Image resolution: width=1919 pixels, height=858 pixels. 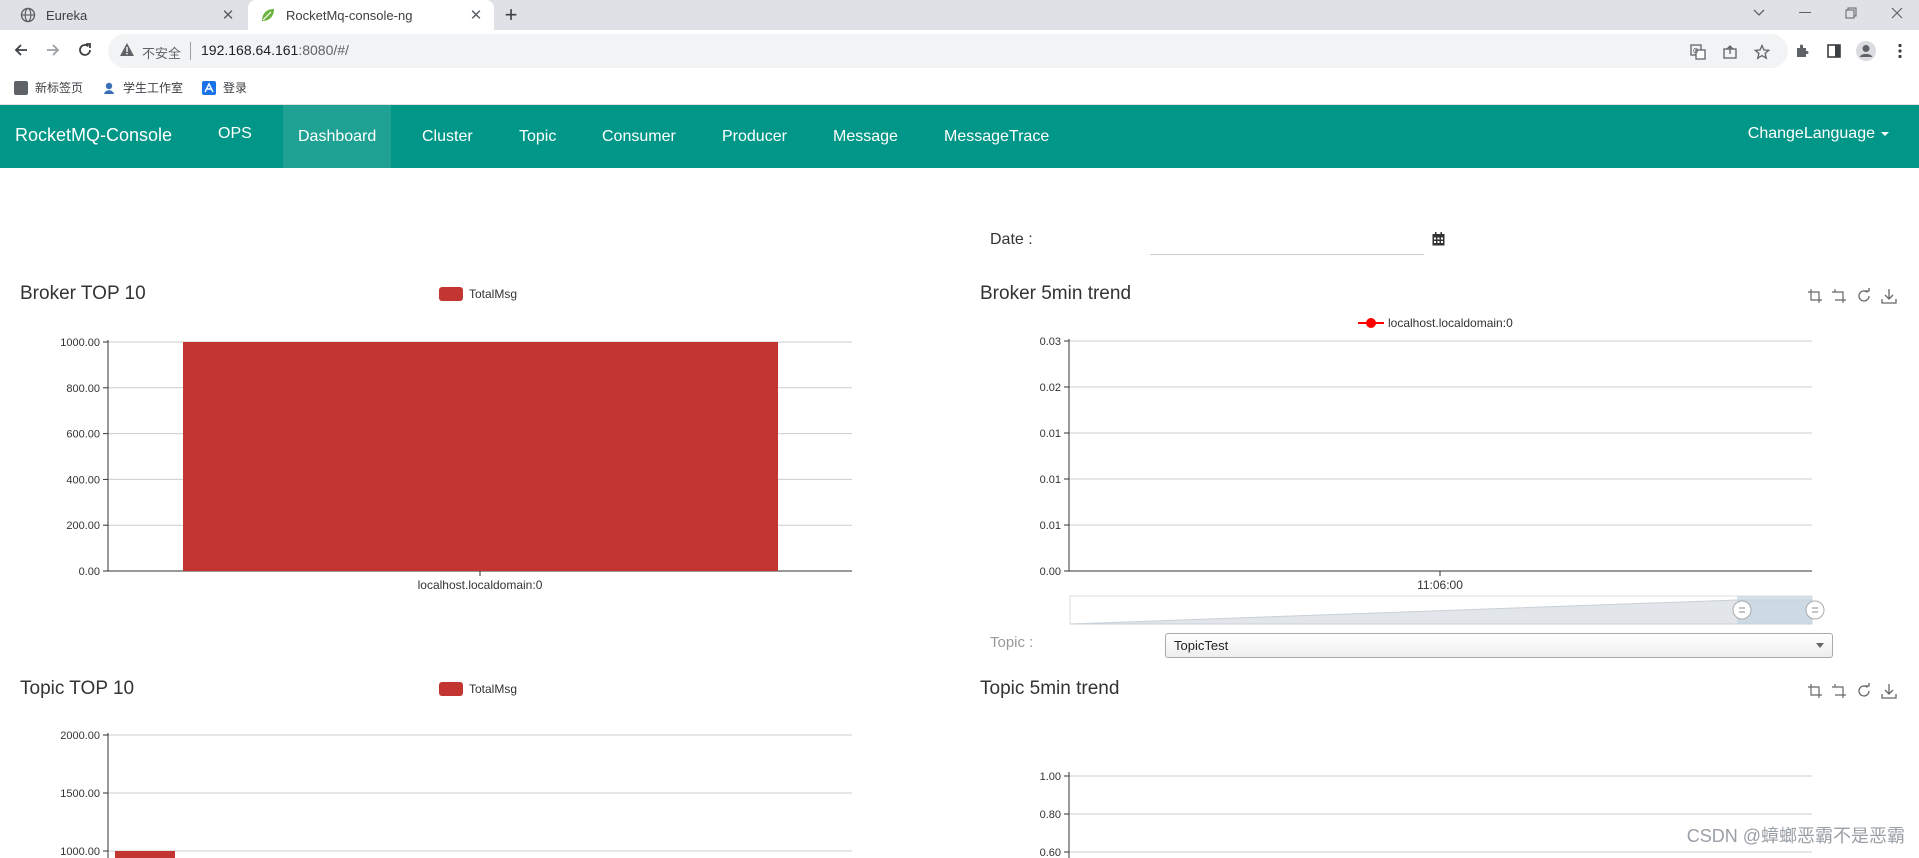 What do you see at coordinates (162, 53) in the screenshot?
I see `security-label: 不安全` at bounding box center [162, 53].